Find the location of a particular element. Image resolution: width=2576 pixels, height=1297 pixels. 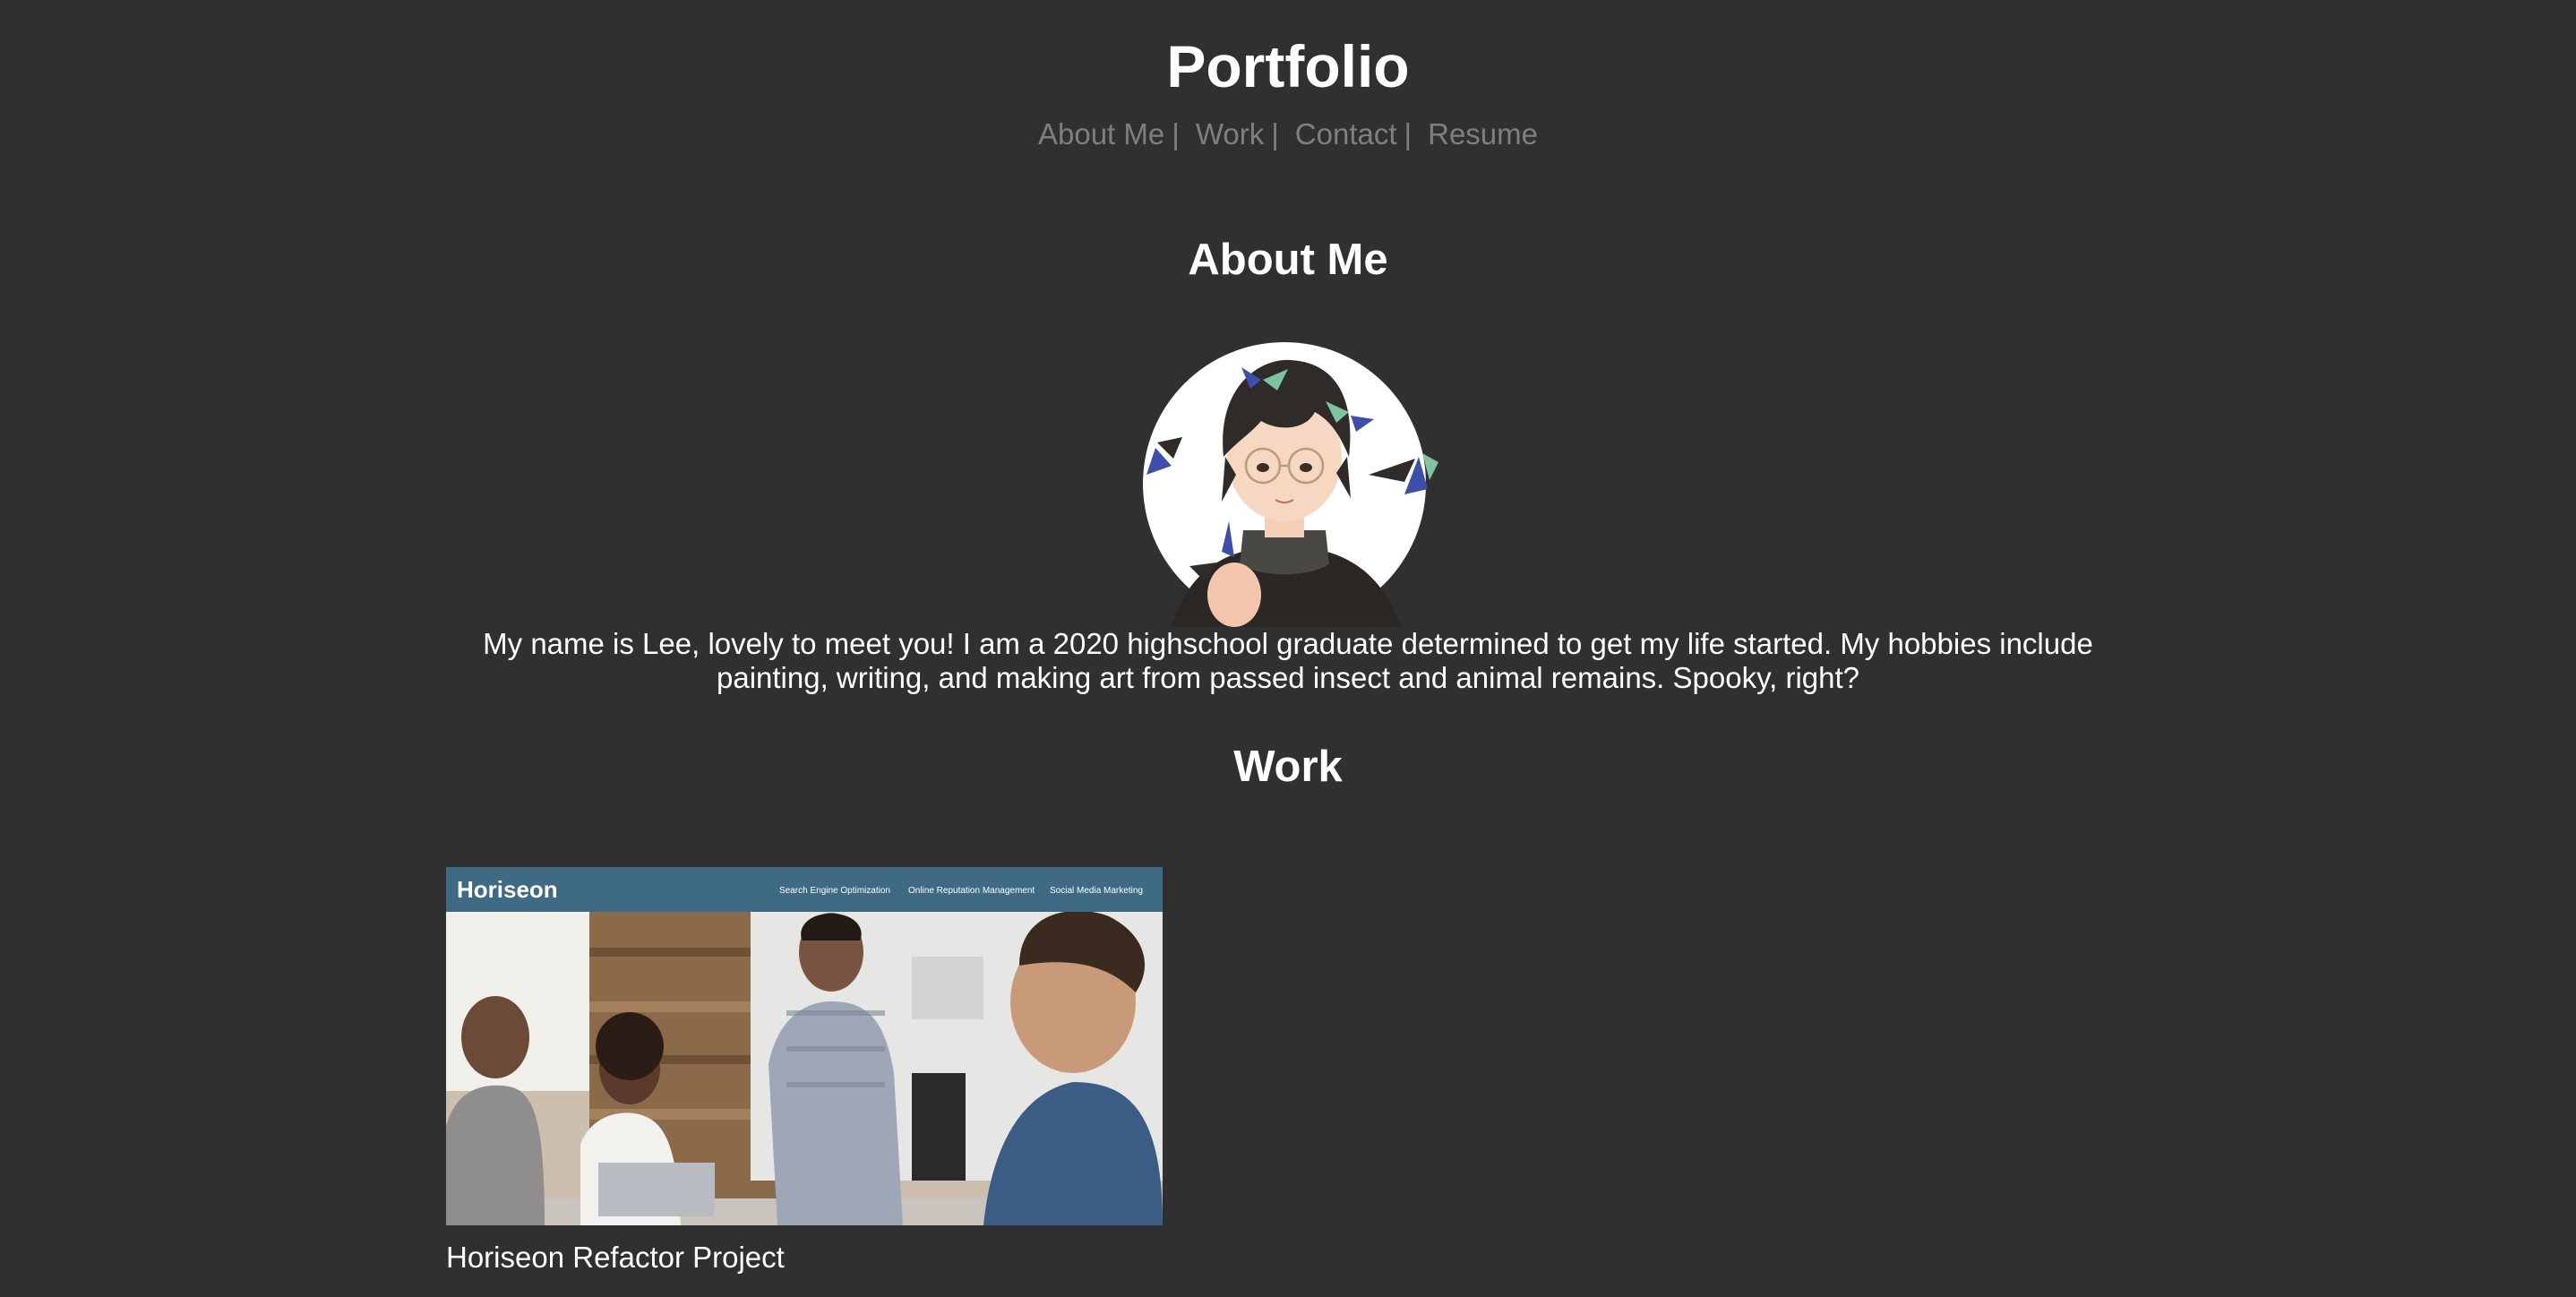

thumbnail-brand: Horiseon is located at coordinates (507, 889).